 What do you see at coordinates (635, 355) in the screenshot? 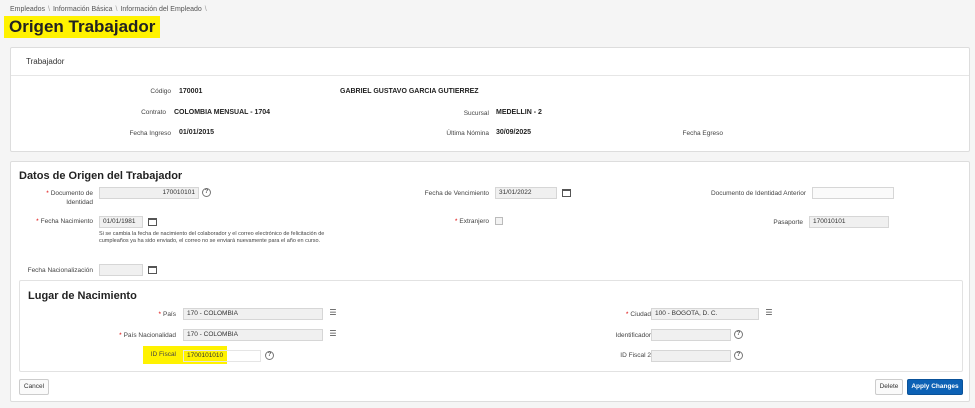
I see `id-fiscal2-label: ID Fiscal 2` at bounding box center [635, 355].